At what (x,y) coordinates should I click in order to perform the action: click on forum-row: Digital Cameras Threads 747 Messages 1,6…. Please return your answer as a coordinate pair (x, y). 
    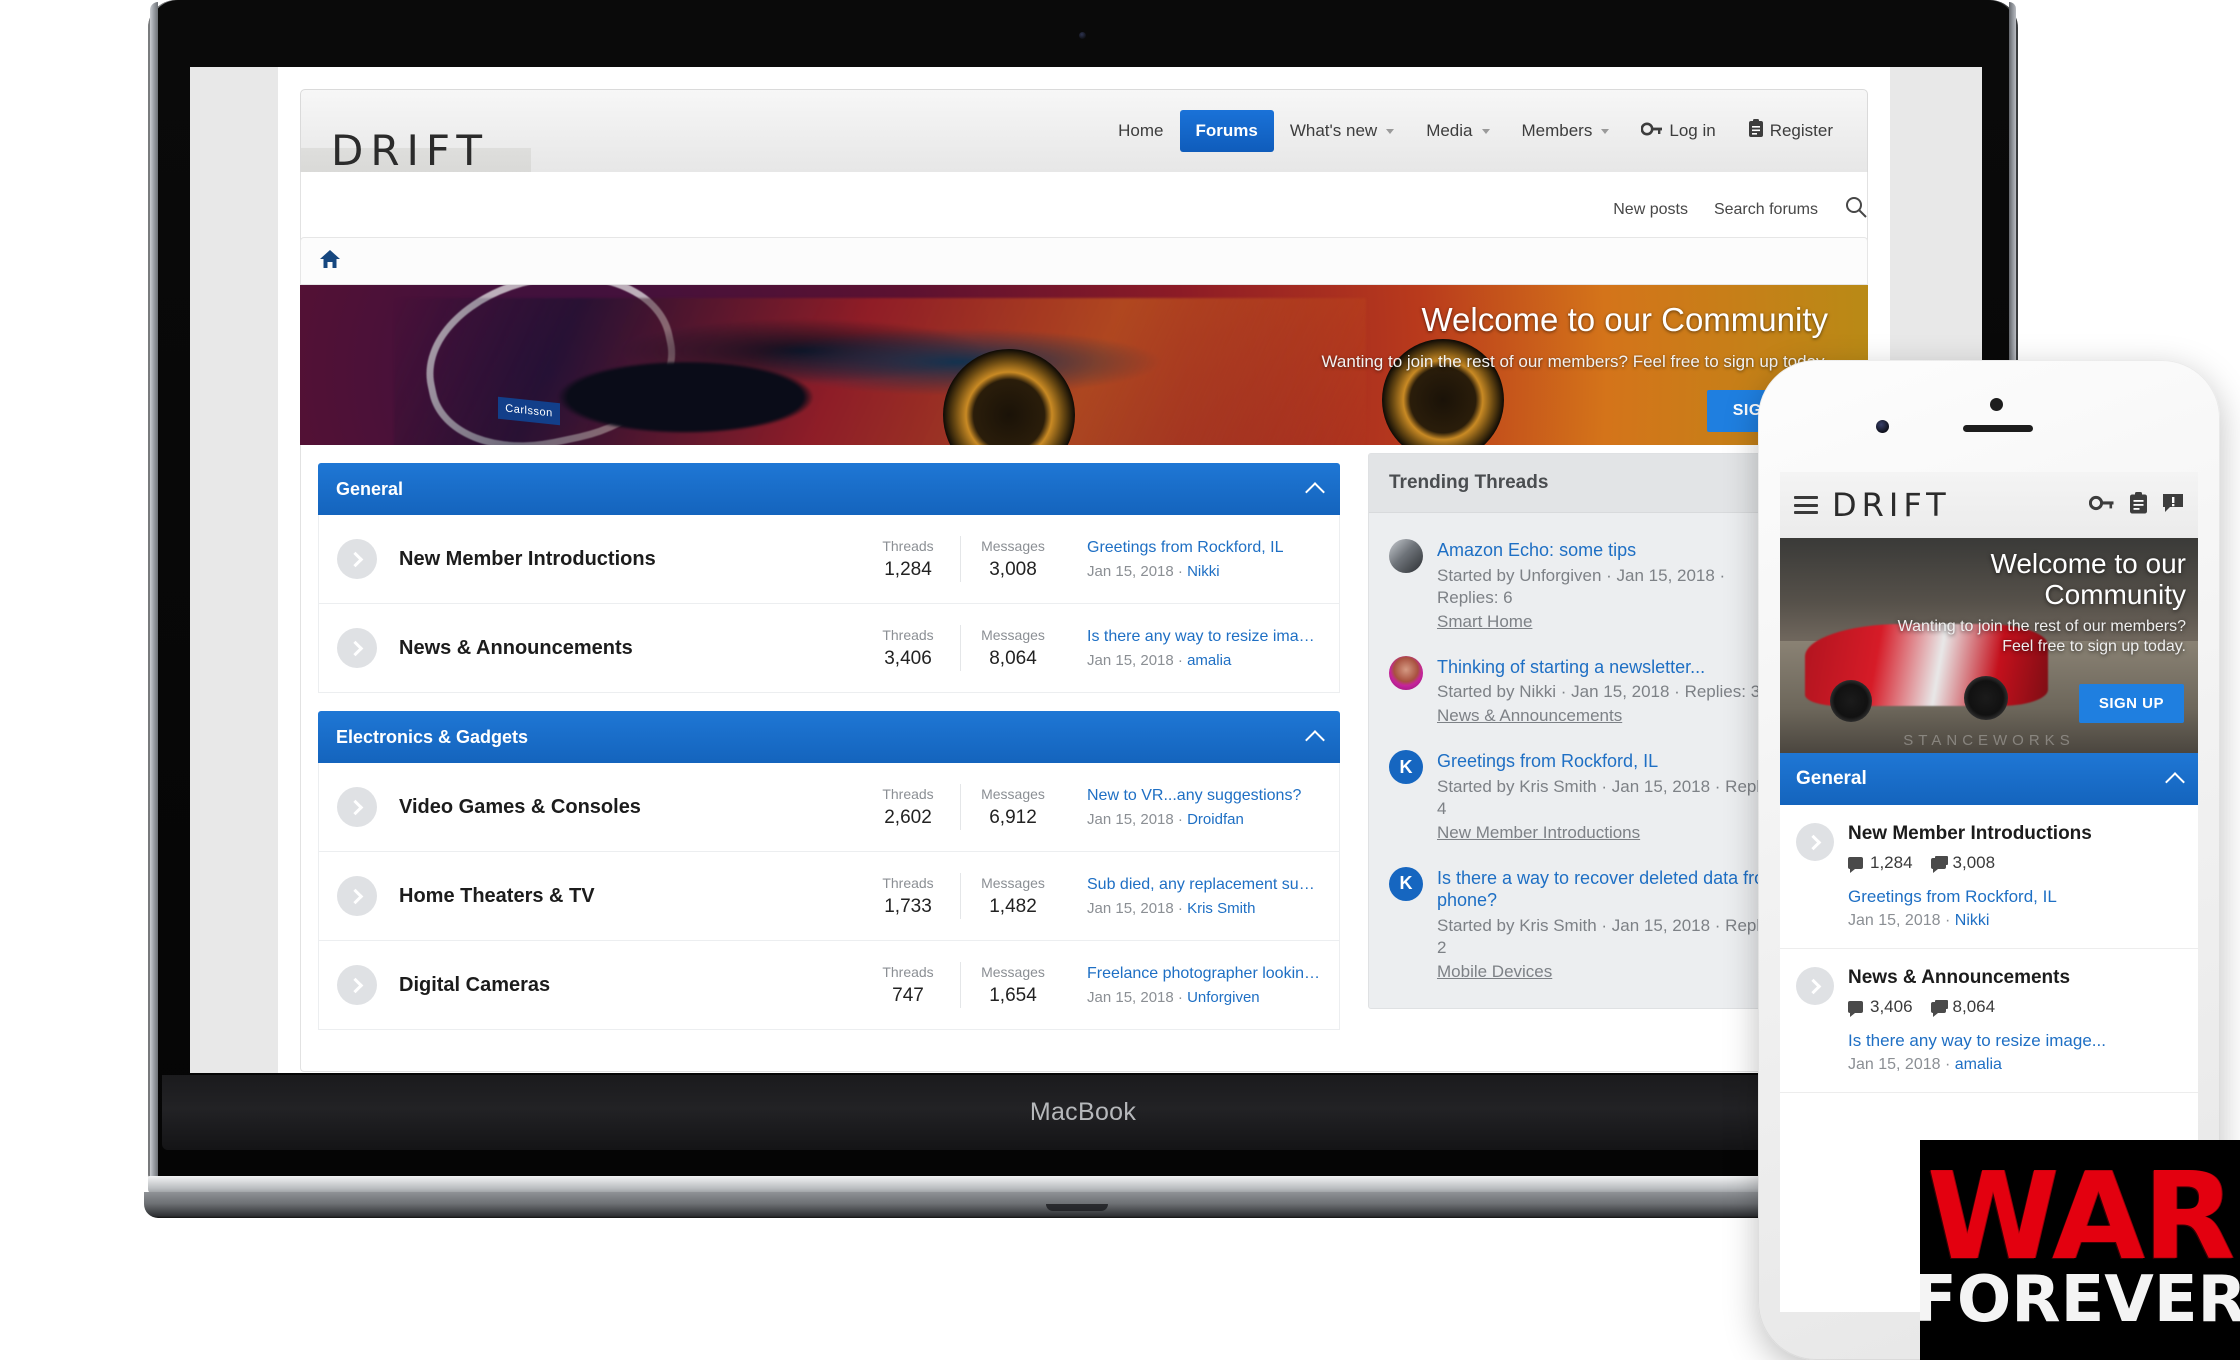
    Looking at the image, I should click on (829, 985).